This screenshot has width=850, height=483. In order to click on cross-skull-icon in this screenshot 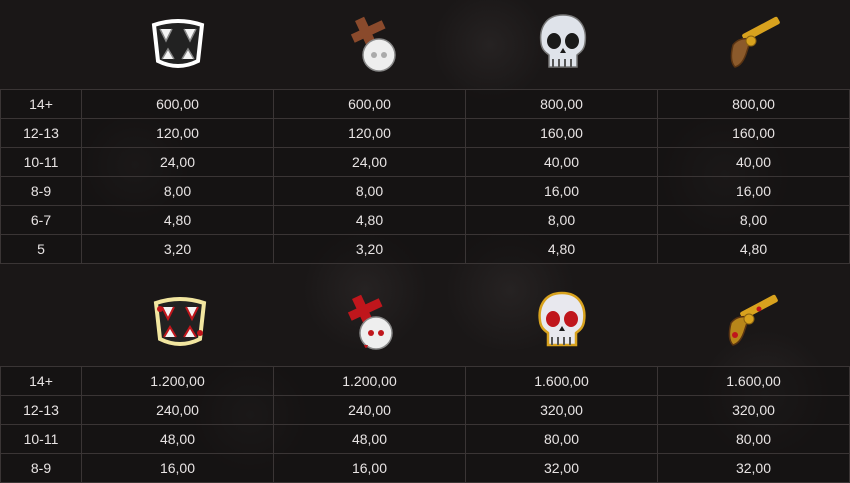, I will do `click(373, 43)`.